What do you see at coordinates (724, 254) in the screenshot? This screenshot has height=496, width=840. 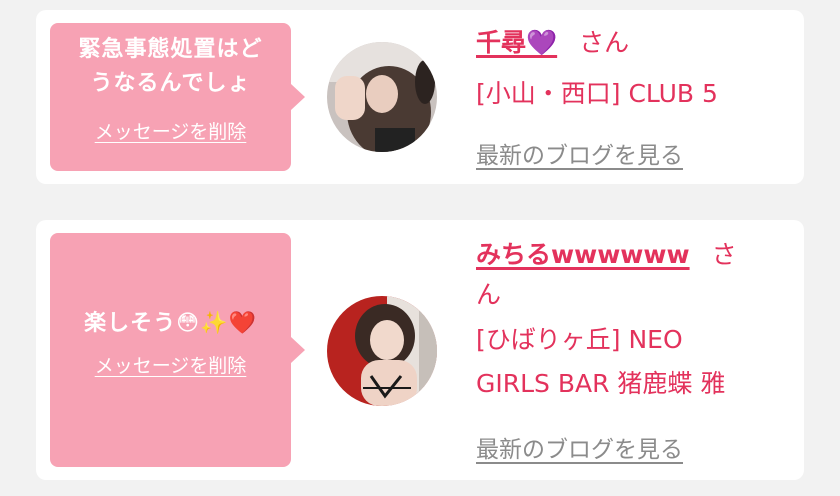 I see `honorific: さ` at bounding box center [724, 254].